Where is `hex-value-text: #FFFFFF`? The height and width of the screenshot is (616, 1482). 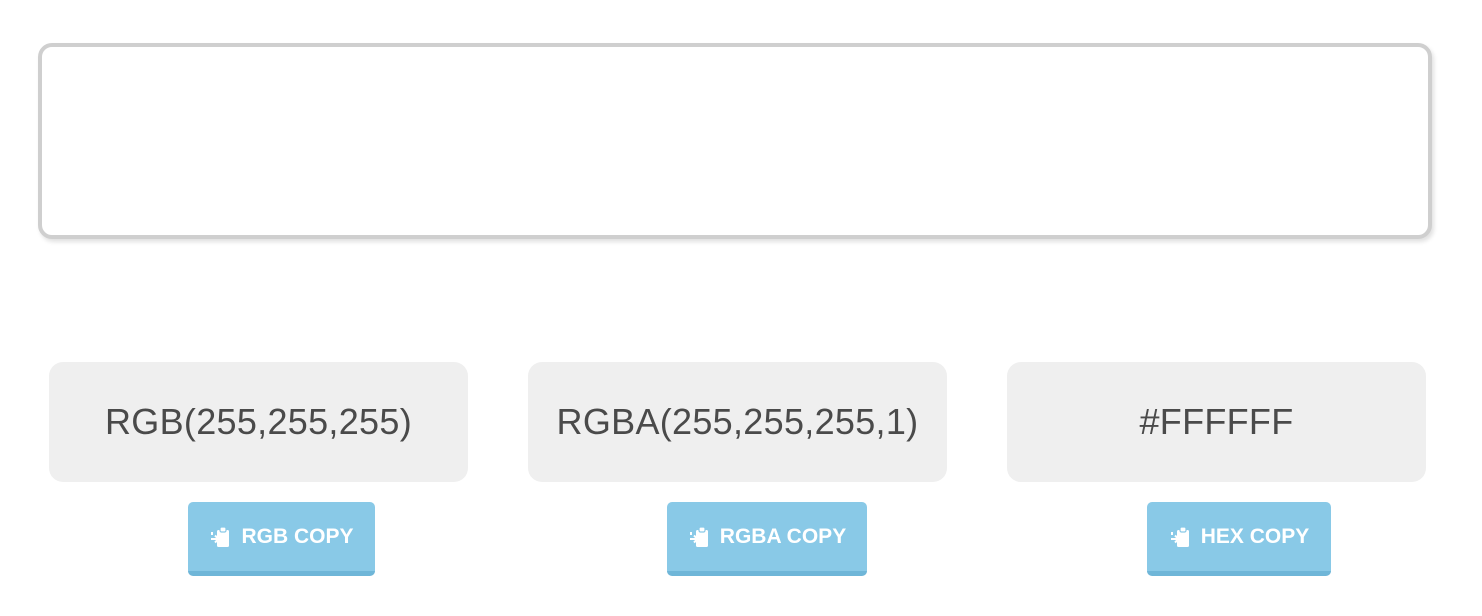
hex-value-text: #FFFFFF is located at coordinates (1216, 421).